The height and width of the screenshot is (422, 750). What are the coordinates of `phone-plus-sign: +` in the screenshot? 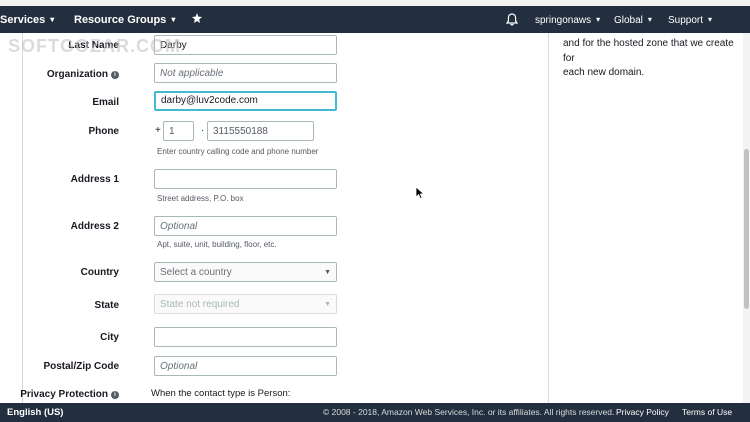 It's located at (158, 130).